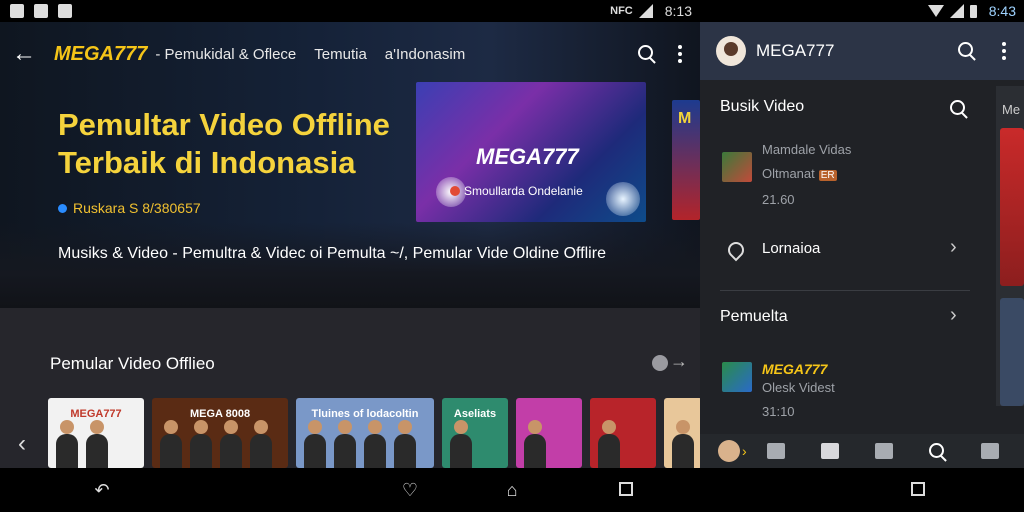 This screenshot has height=512, width=1024. What do you see at coordinates (791, 248) in the screenshot?
I see `location-item: Lornaioa` at bounding box center [791, 248].